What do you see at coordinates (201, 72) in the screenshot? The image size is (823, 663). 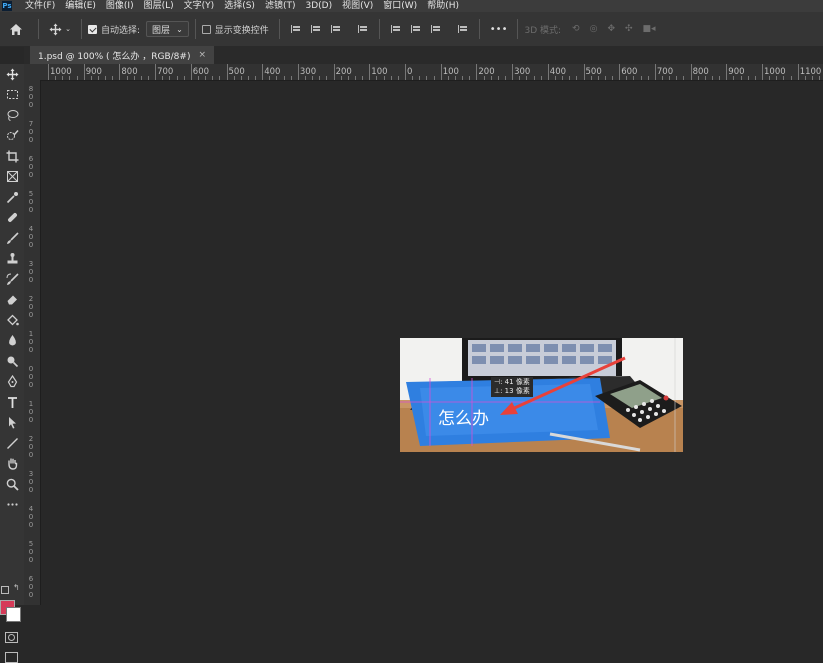 I see `ruler-label: 600` at bounding box center [201, 72].